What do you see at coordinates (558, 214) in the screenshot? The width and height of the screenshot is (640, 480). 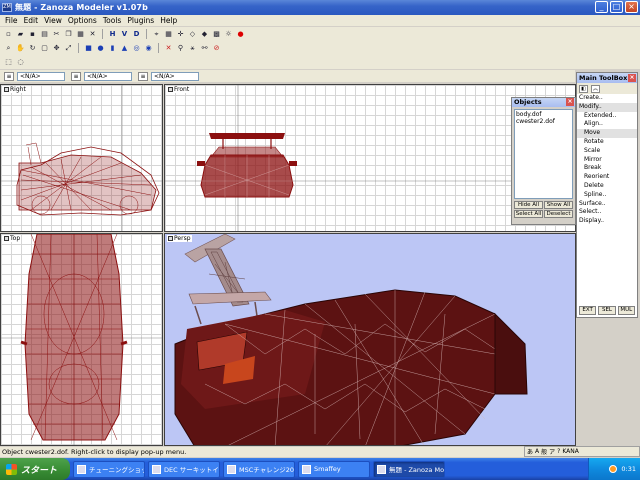 I see `deselect-button: Deselect` at bounding box center [558, 214].